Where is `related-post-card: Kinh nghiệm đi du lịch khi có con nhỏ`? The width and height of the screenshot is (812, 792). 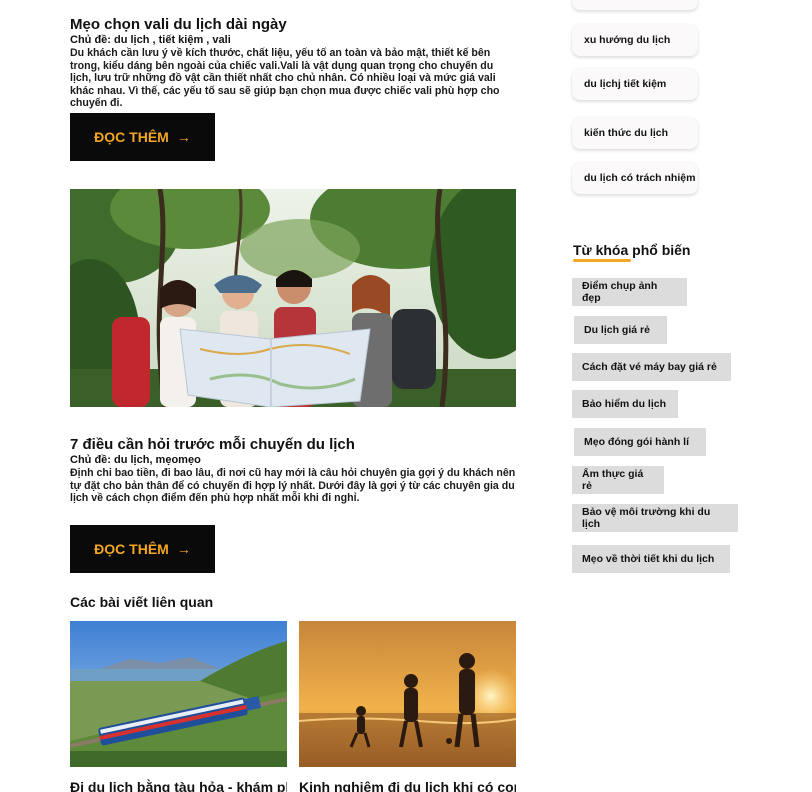
related-post-card: Kinh nghiệm đi du lịch khi có con nhỏ is located at coordinates (407, 706).